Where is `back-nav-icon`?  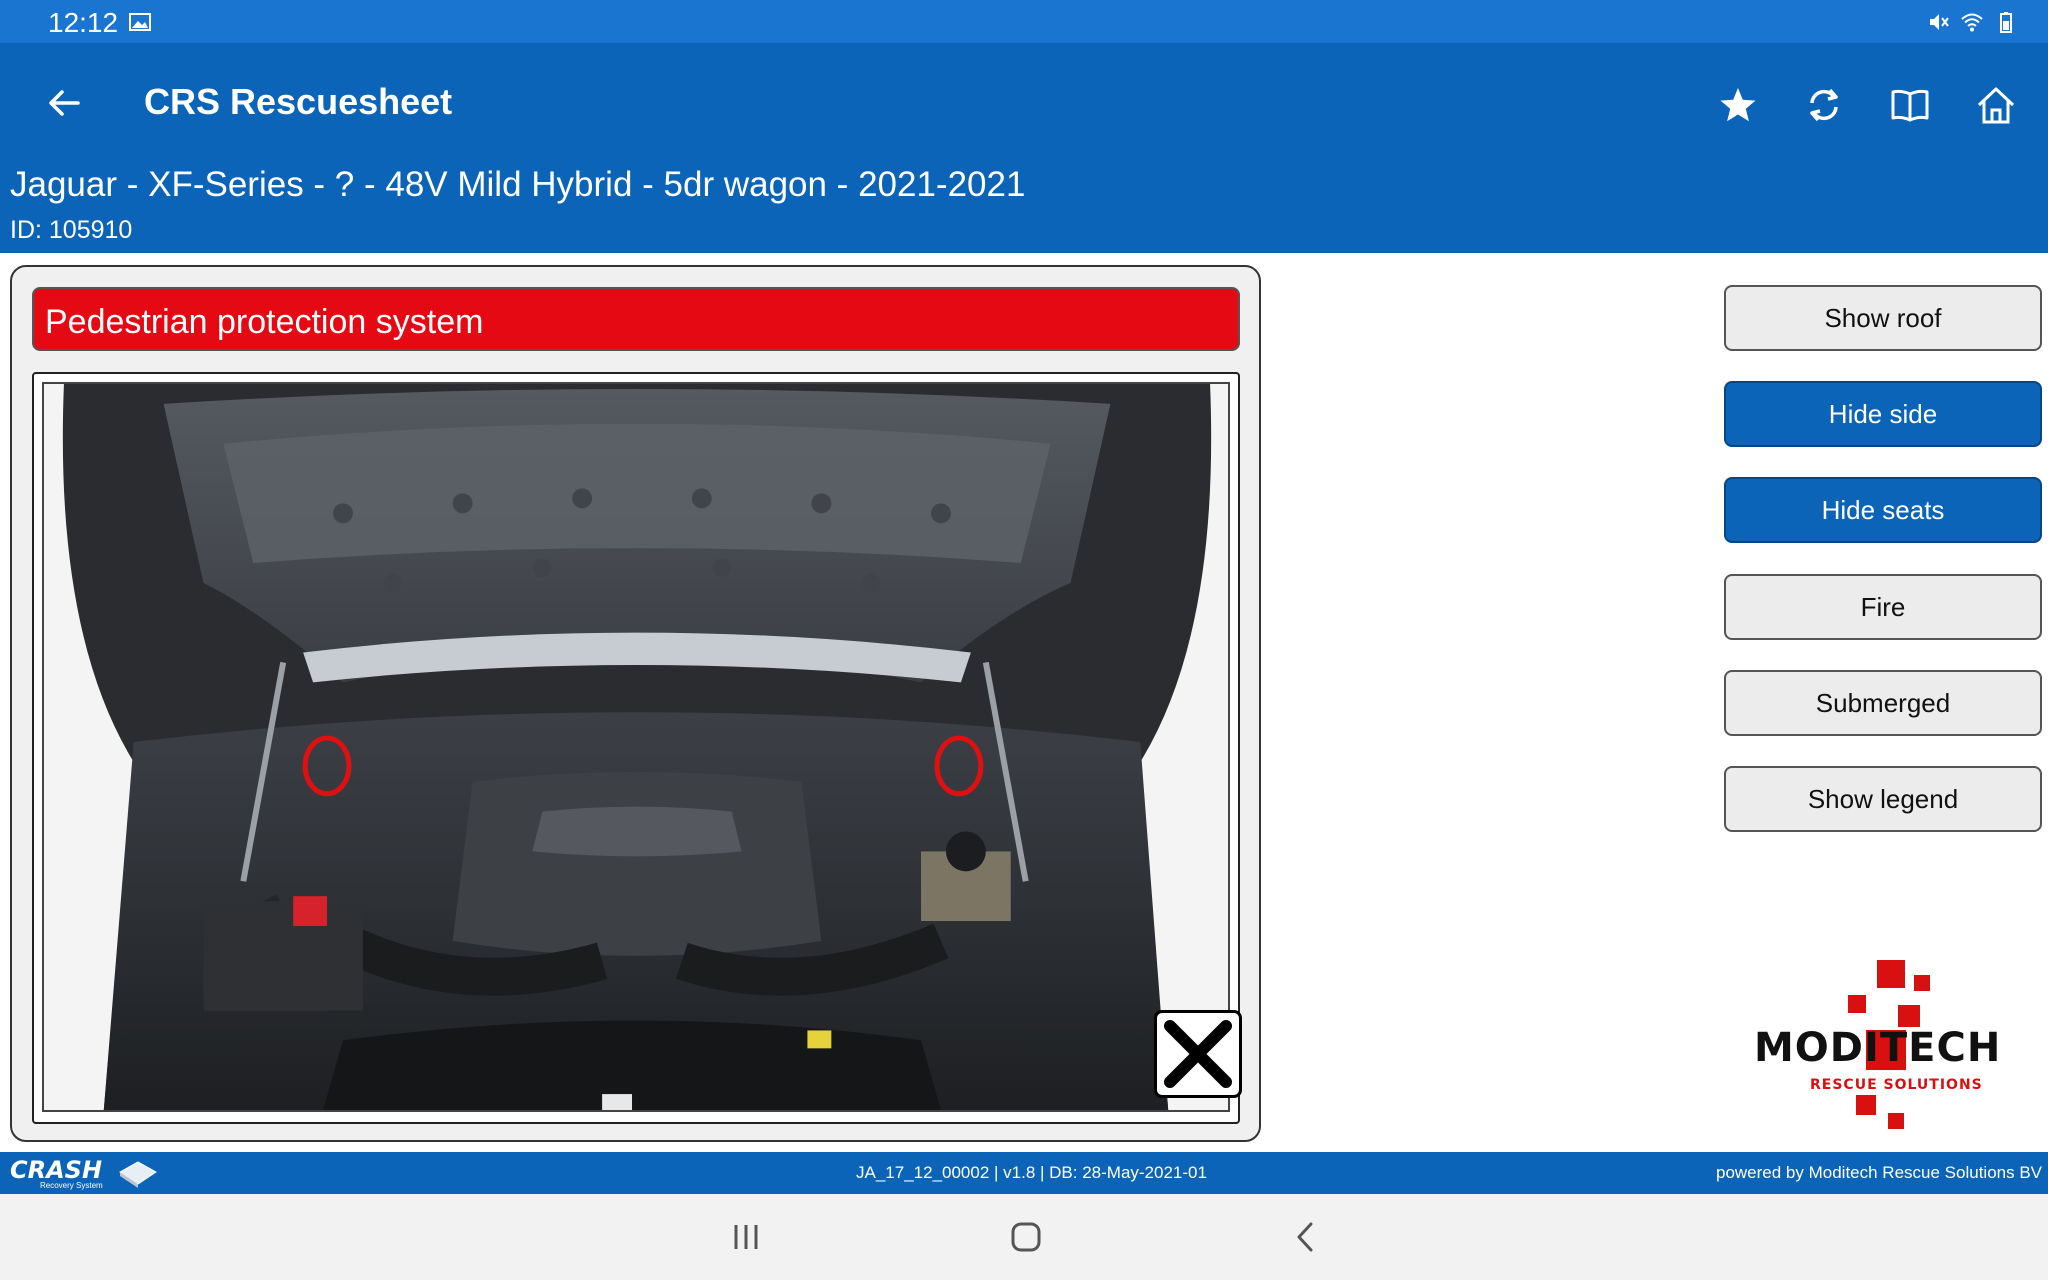 back-nav-icon is located at coordinates (1306, 1237).